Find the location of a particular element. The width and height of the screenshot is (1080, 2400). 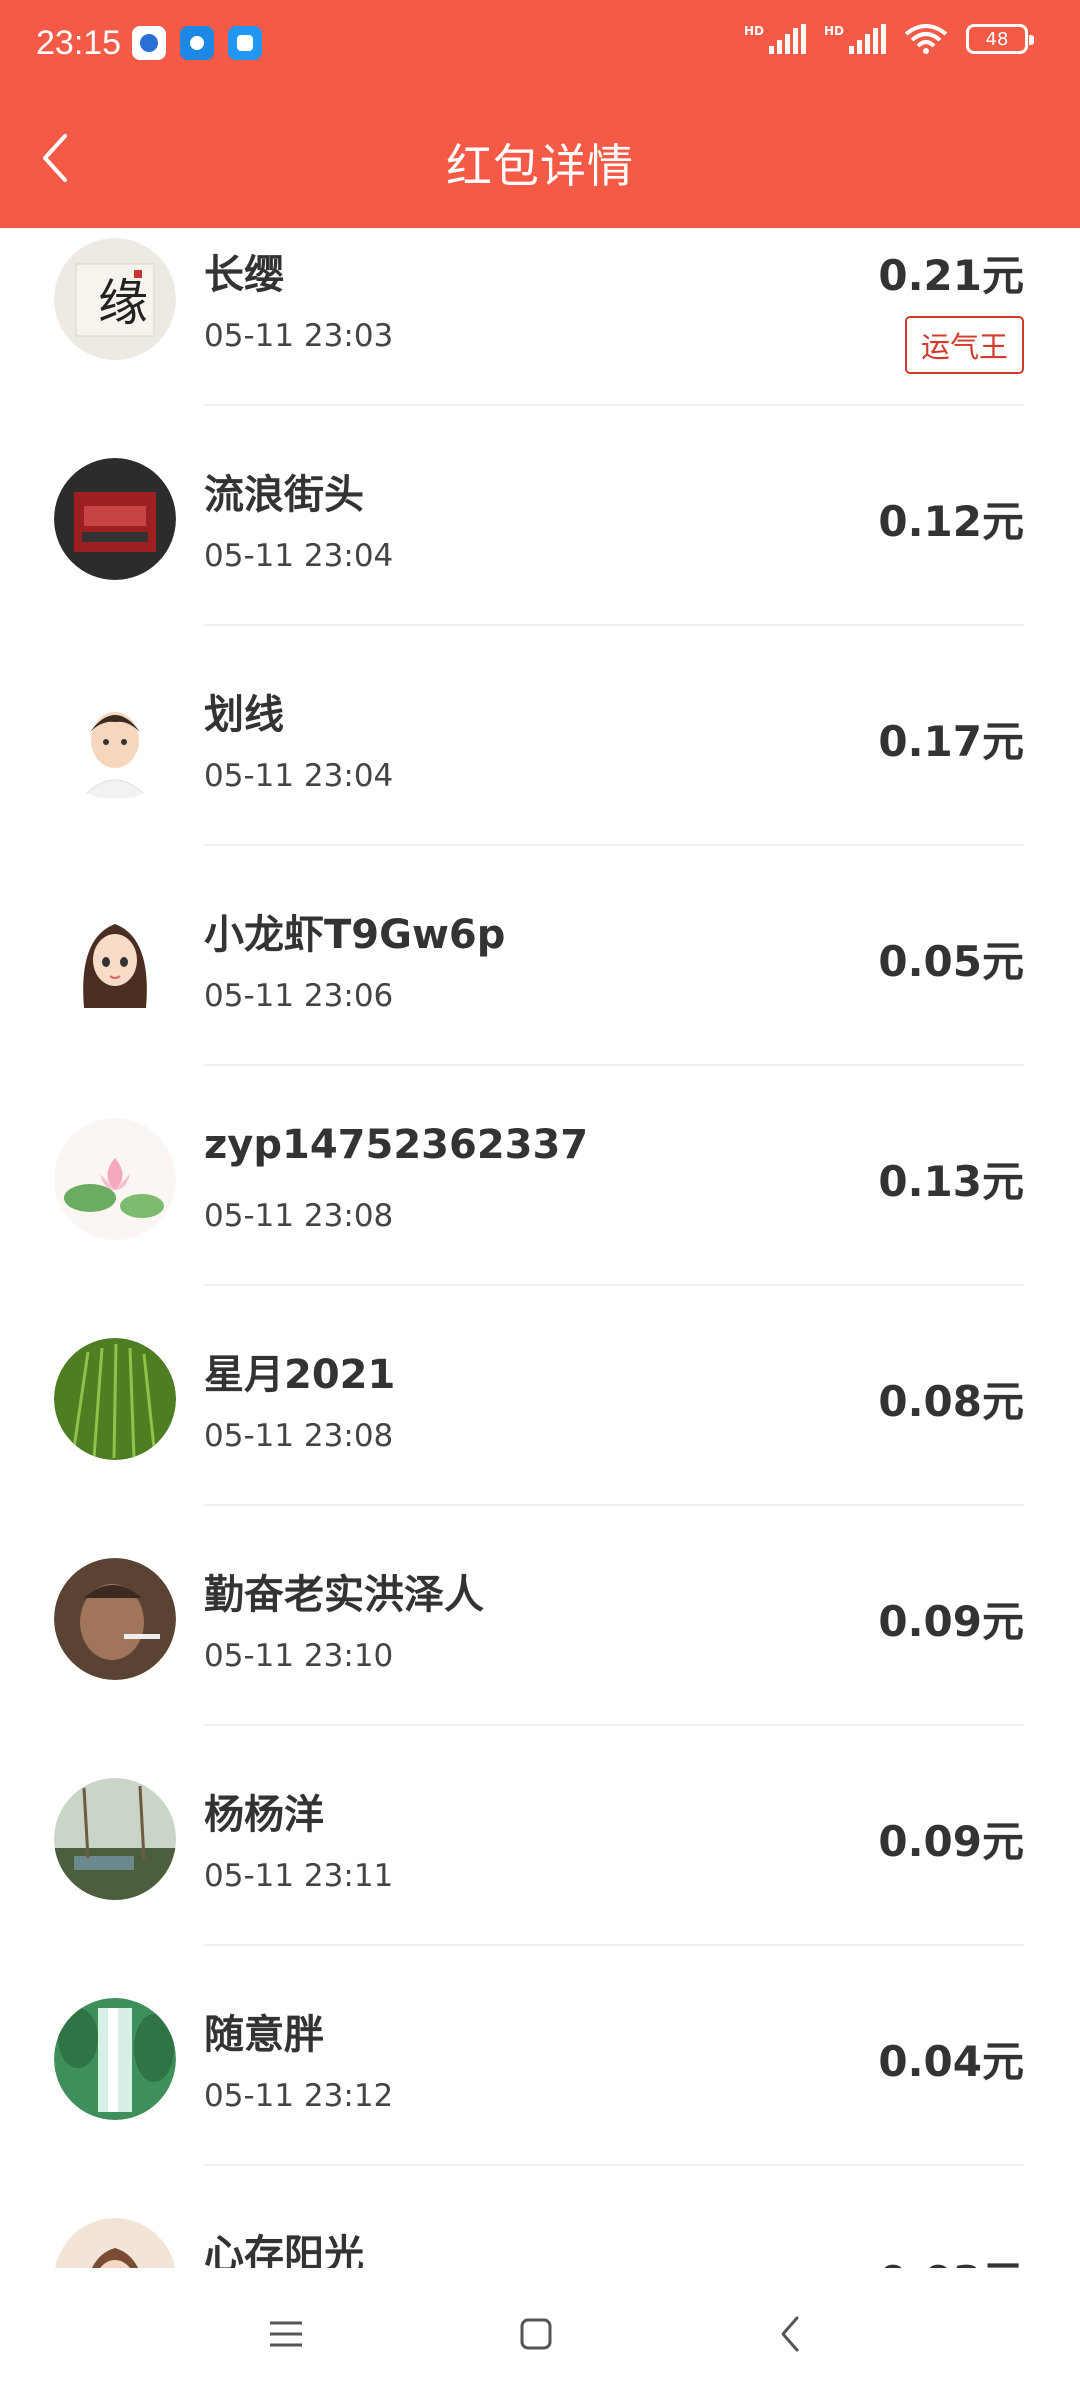

app-bar: 红包详情 is located at coordinates (540, 160).